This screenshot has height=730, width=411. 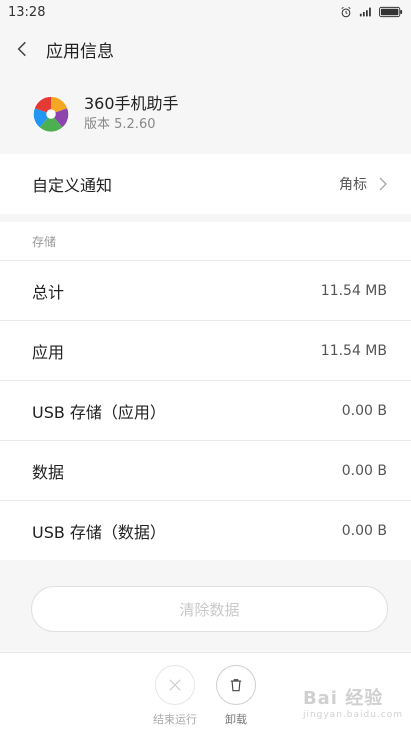 What do you see at coordinates (205, 530) in the screenshot?
I see `storage-row-usb-data: USB 存储（数据） 0.00 B` at bounding box center [205, 530].